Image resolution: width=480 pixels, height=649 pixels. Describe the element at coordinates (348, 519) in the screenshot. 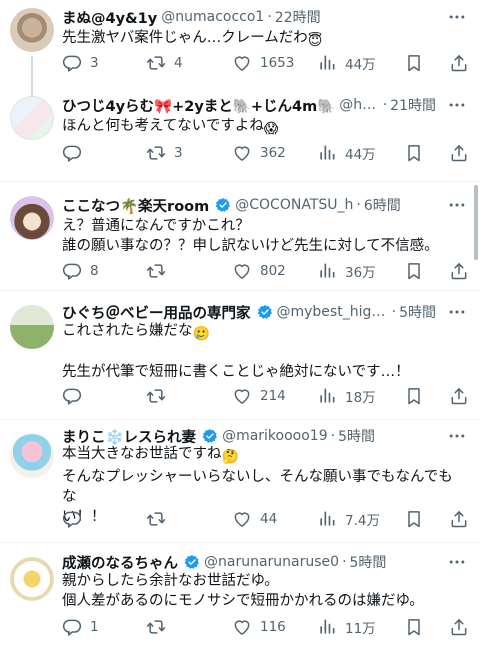

I see `views-button: 7.4万` at that location.